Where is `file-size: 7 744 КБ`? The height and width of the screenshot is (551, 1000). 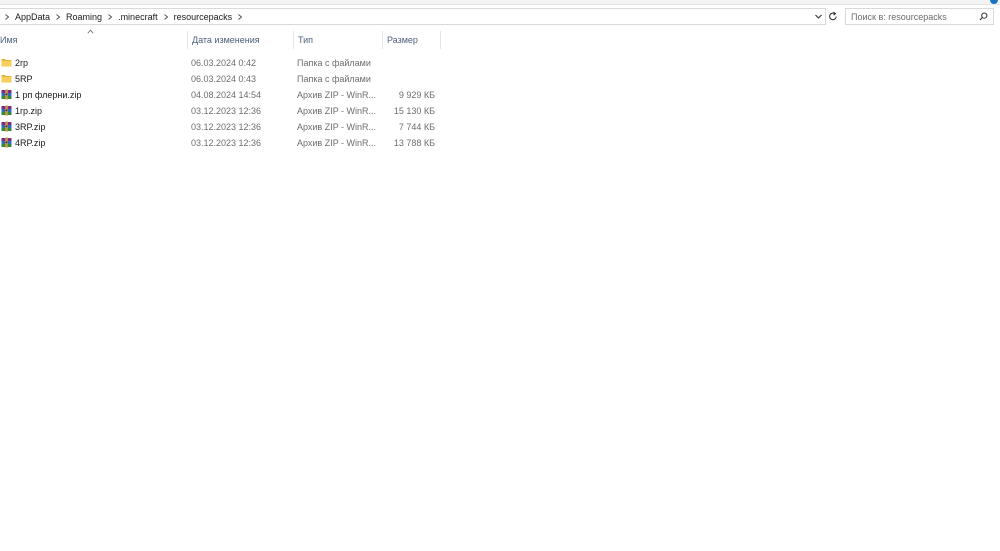
file-size: 7 744 КБ is located at coordinates (416, 127).